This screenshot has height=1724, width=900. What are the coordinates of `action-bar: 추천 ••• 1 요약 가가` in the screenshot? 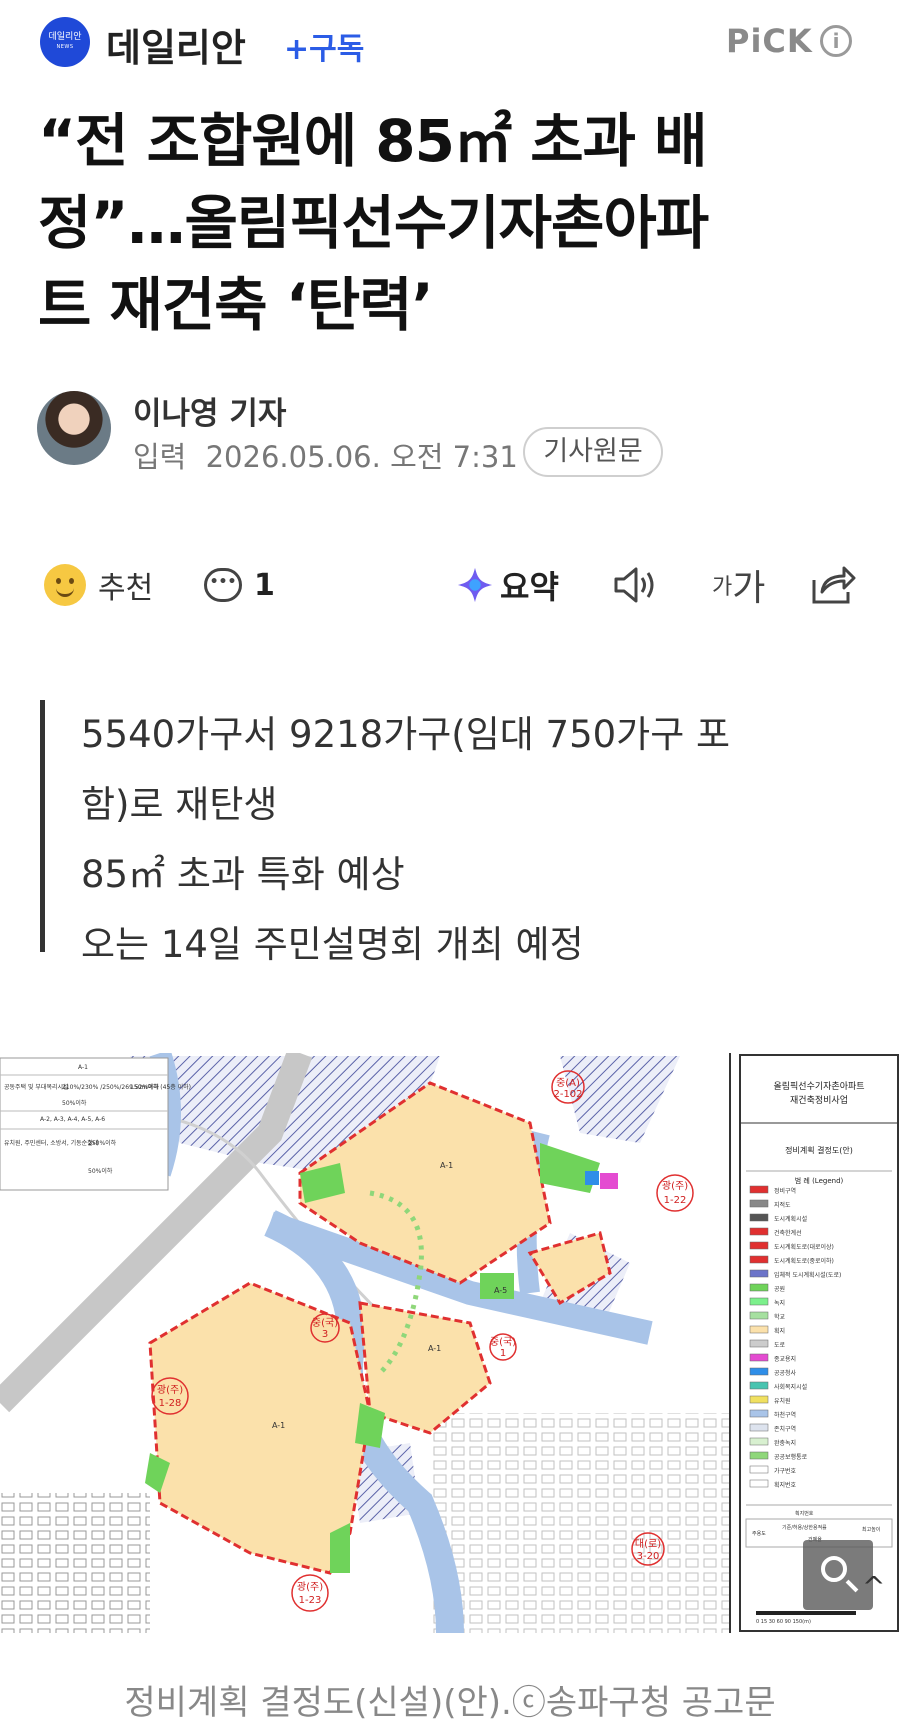 It's located at (450, 585).